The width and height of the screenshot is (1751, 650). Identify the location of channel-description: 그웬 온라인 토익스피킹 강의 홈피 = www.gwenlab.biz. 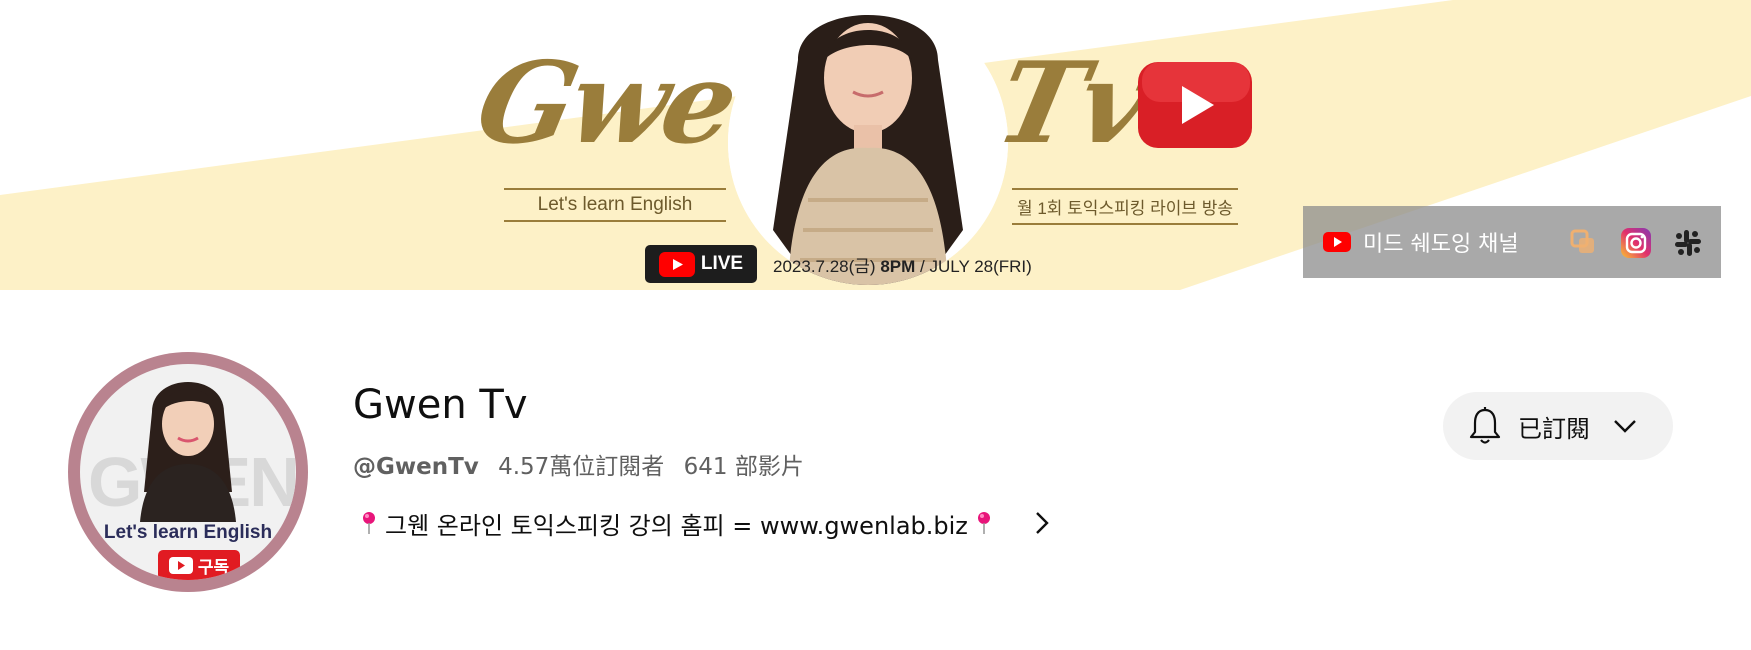
(701, 523).